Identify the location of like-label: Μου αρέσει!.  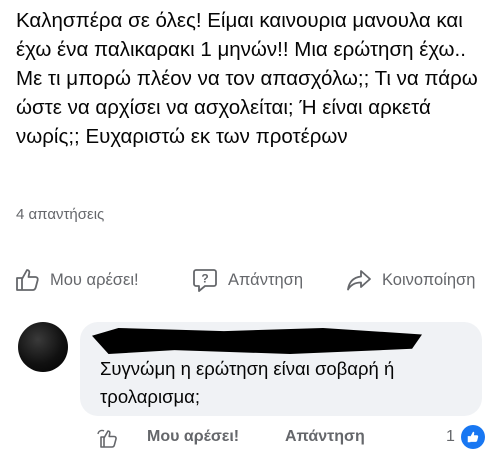
(94, 279).